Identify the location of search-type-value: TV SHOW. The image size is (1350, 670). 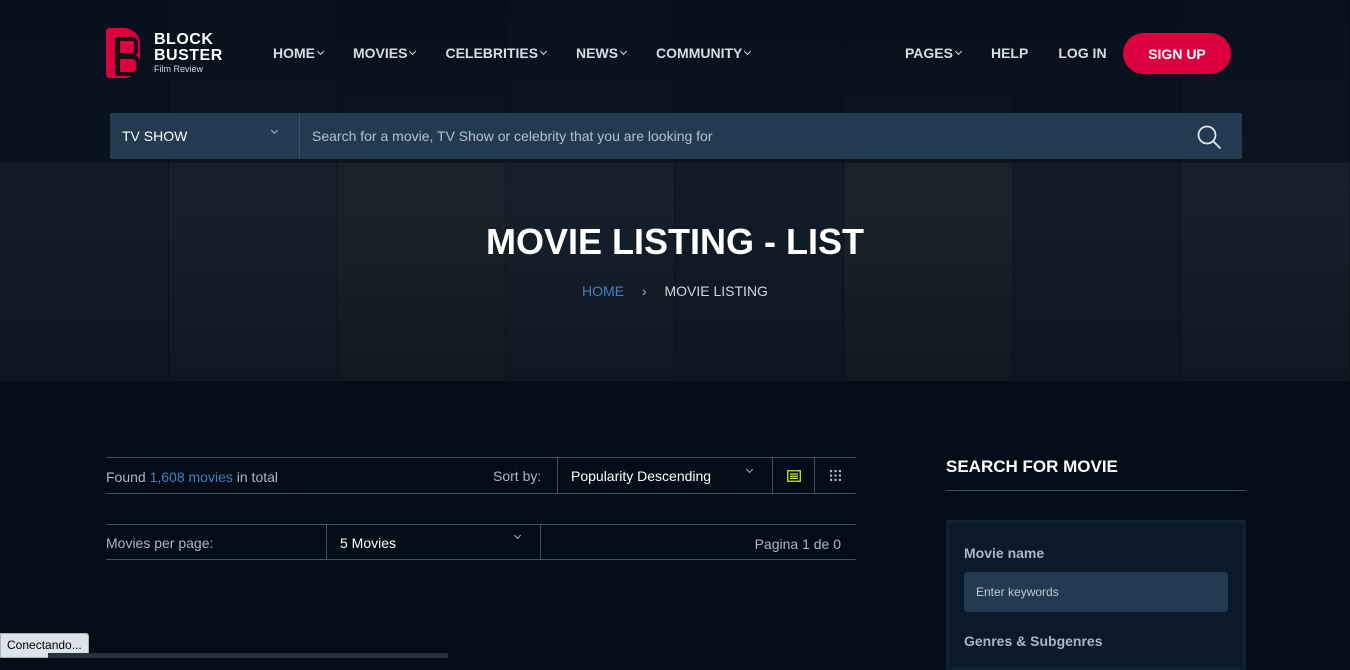
(155, 136).